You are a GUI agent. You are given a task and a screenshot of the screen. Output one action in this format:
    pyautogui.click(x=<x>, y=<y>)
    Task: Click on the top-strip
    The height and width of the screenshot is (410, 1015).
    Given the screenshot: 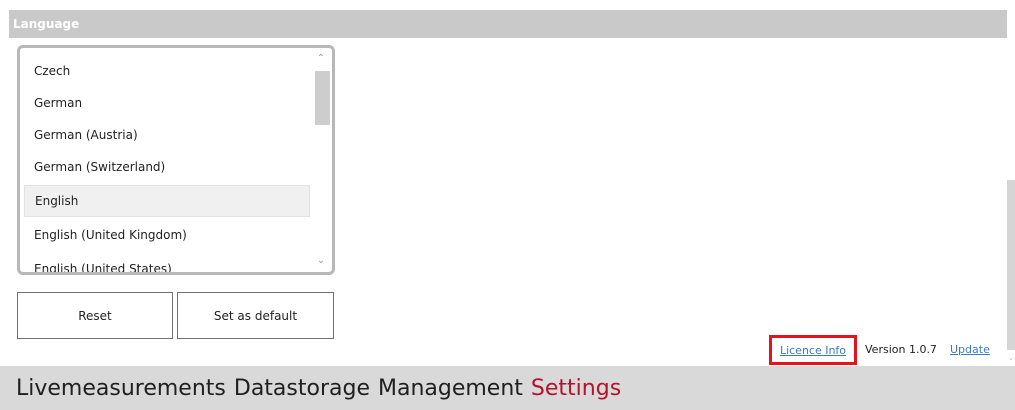 What is the action you would take?
    pyautogui.click(x=507, y=5)
    